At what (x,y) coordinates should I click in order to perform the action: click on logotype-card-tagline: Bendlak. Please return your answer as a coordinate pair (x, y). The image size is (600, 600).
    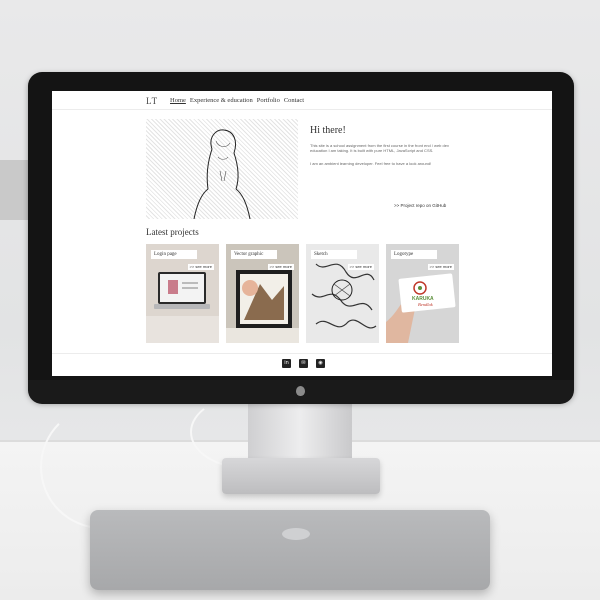
    Looking at the image, I should click on (425, 304).